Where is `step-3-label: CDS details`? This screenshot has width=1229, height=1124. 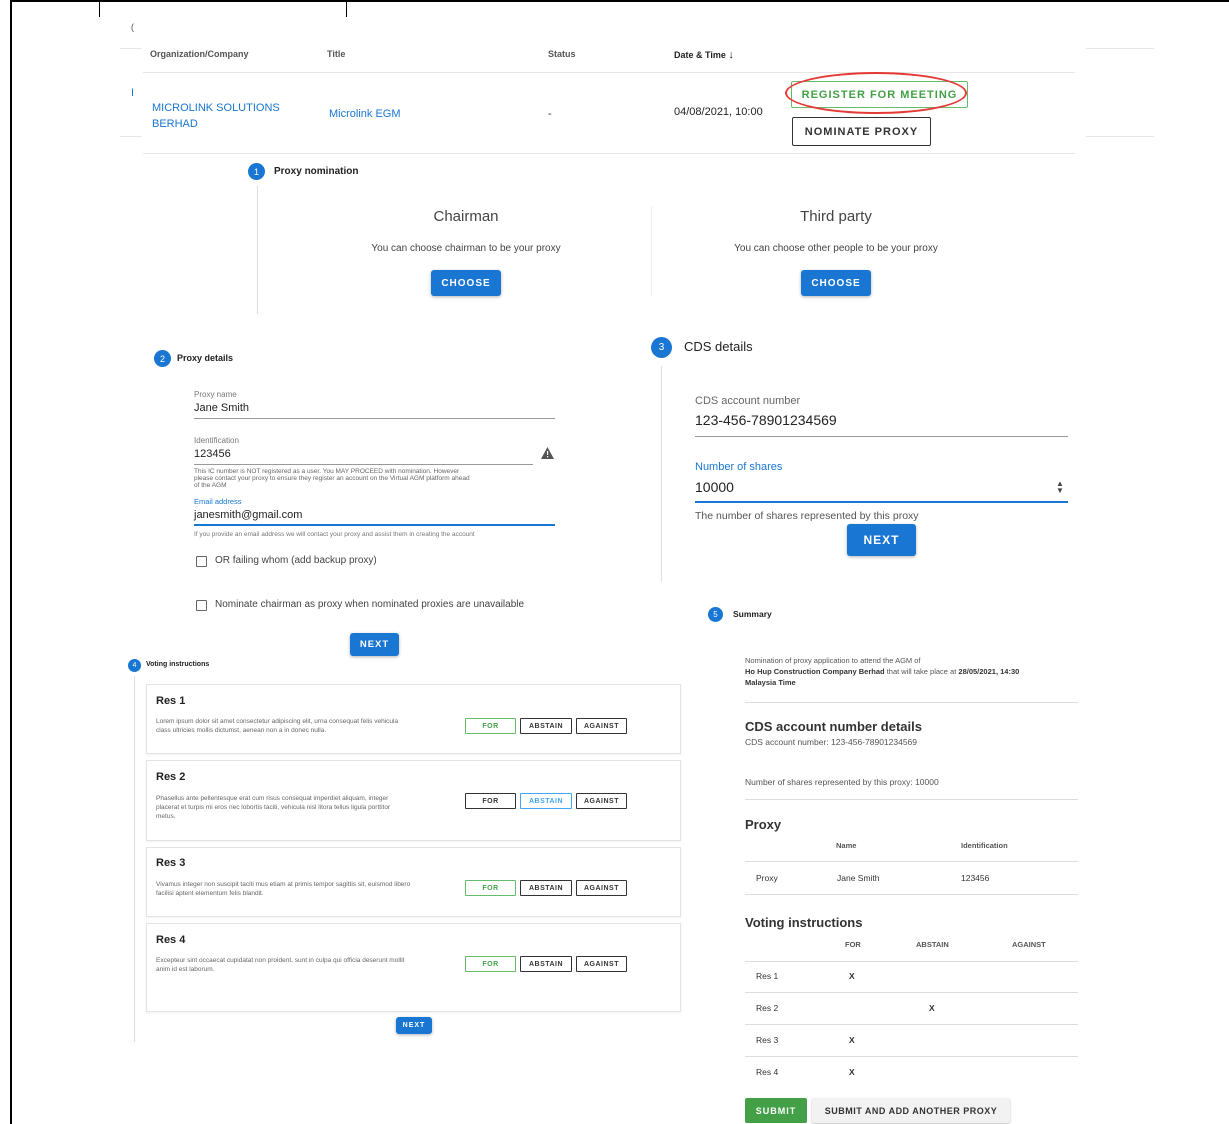
step-3-label: CDS details is located at coordinates (718, 346).